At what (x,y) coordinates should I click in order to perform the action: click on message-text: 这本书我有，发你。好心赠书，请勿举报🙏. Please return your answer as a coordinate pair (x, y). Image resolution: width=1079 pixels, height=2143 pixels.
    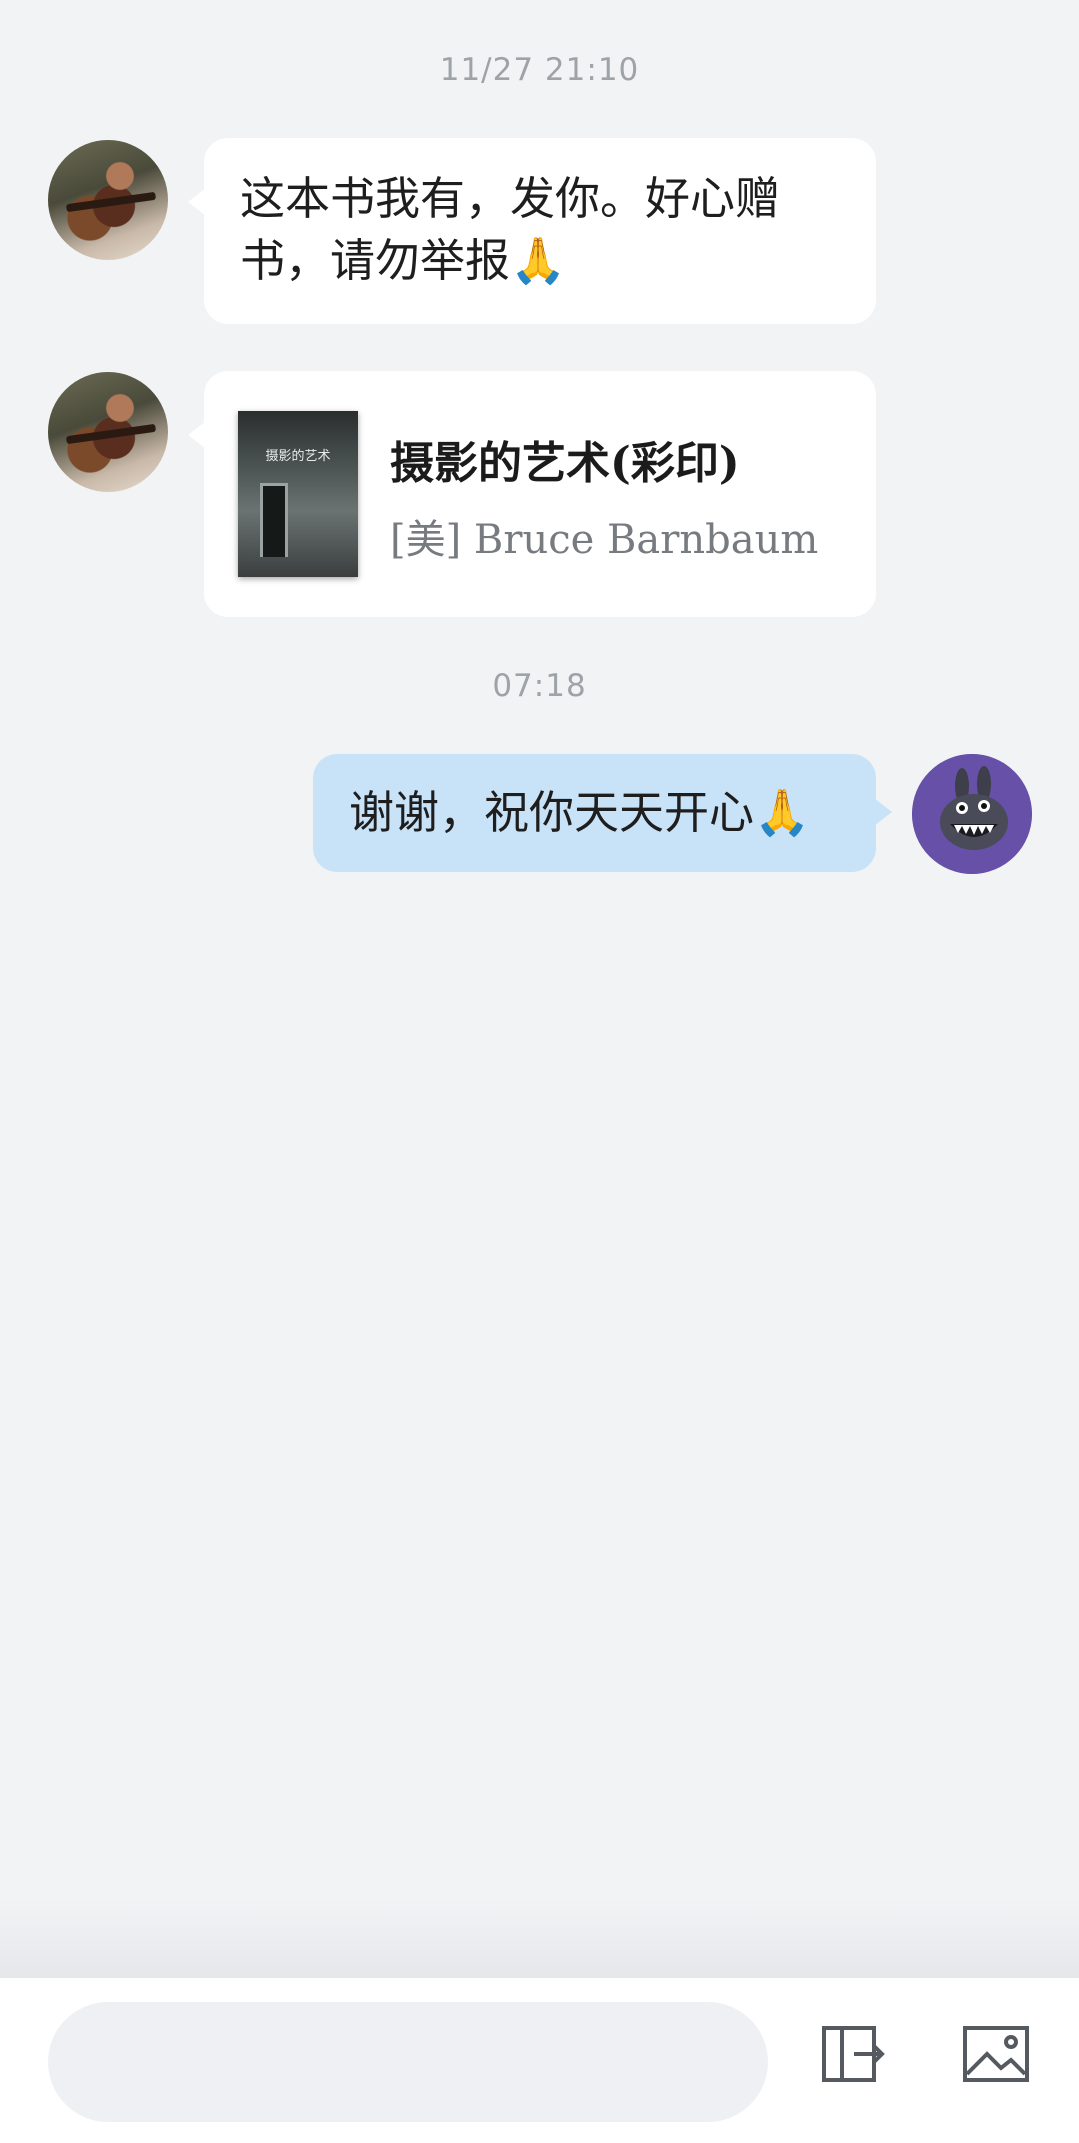
    Looking at the image, I should click on (510, 229).